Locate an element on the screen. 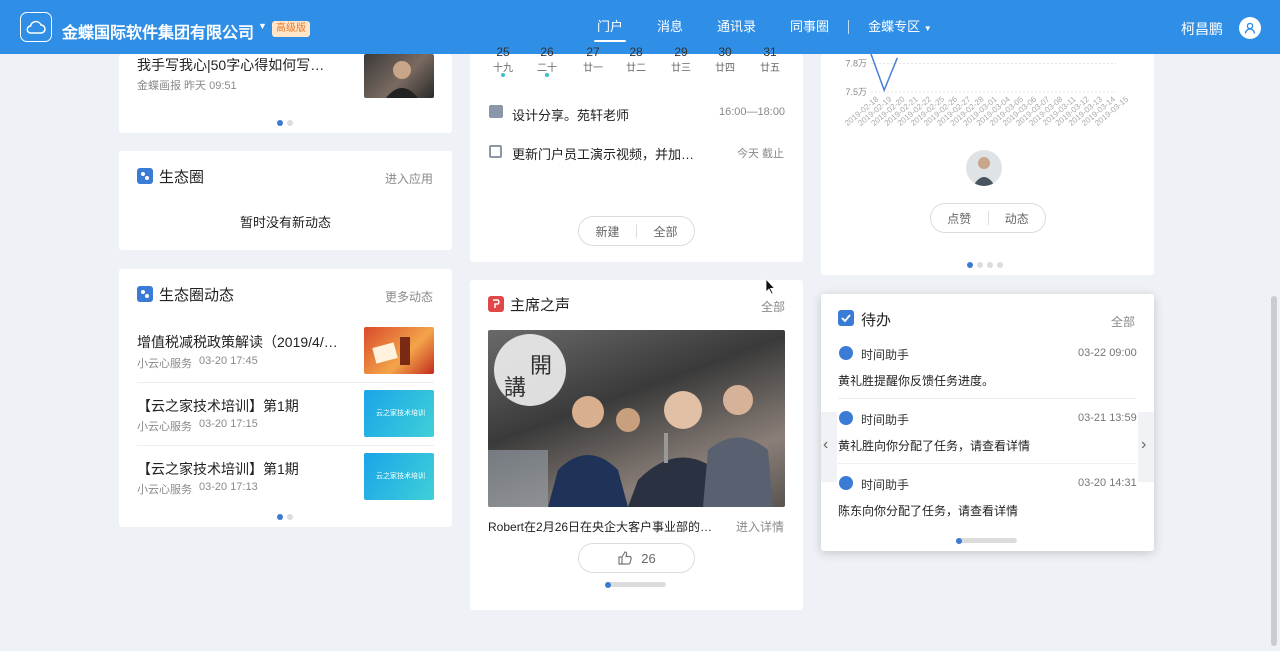 The image size is (1280, 651). todo-message: 黄礼胜提醒你反馈任务进度。 is located at coordinates (916, 380).